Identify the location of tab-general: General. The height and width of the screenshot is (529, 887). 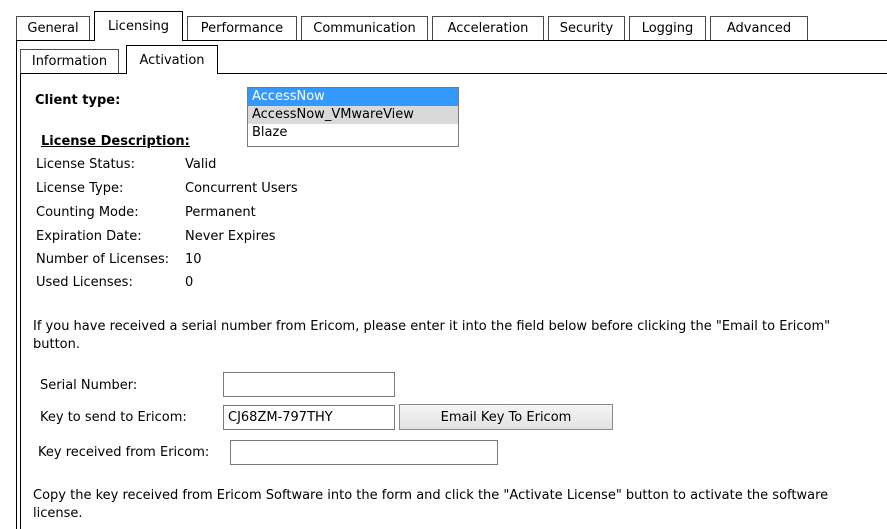
(53, 28).